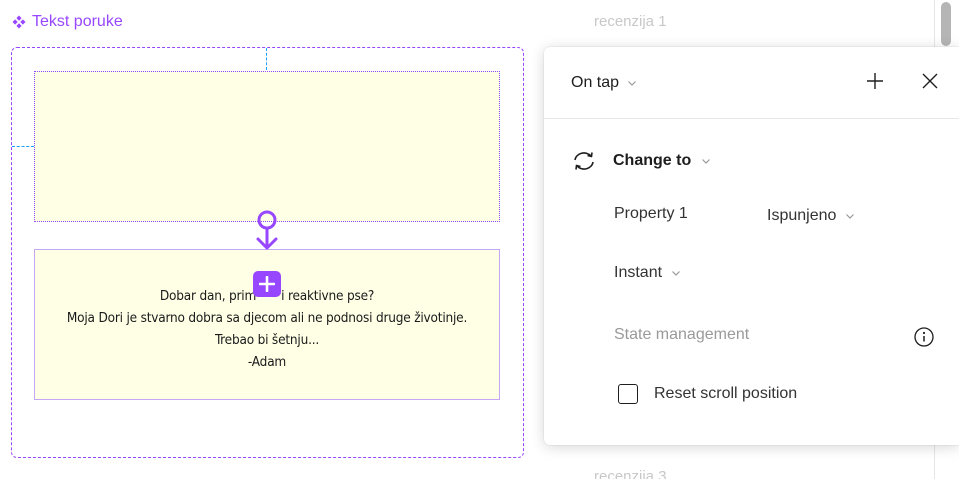 The image size is (959, 479). I want to click on panel-header: On tap, so click(751, 83).